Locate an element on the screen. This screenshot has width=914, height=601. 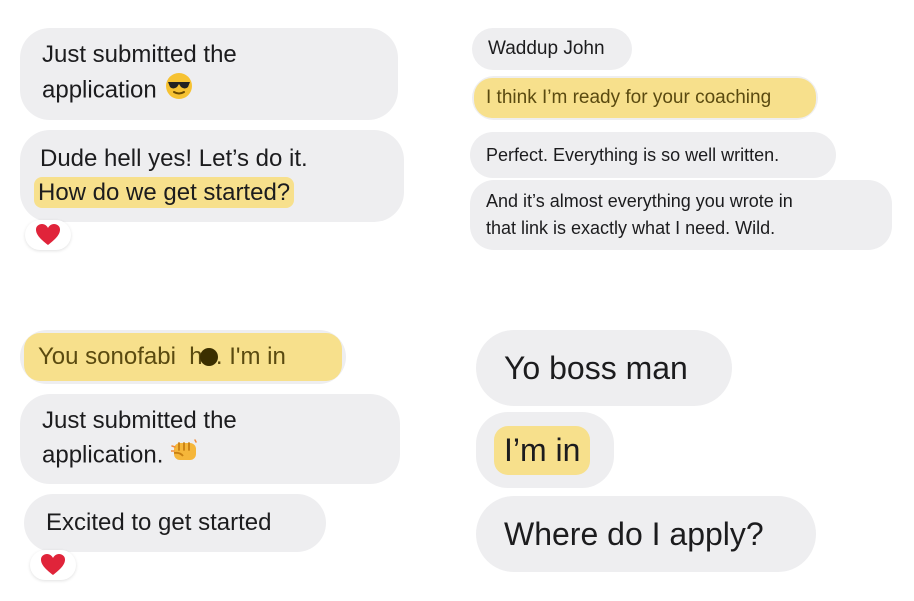
message-bubble-where-do-i-apply: Where do I apply? is located at coordinates (646, 534).